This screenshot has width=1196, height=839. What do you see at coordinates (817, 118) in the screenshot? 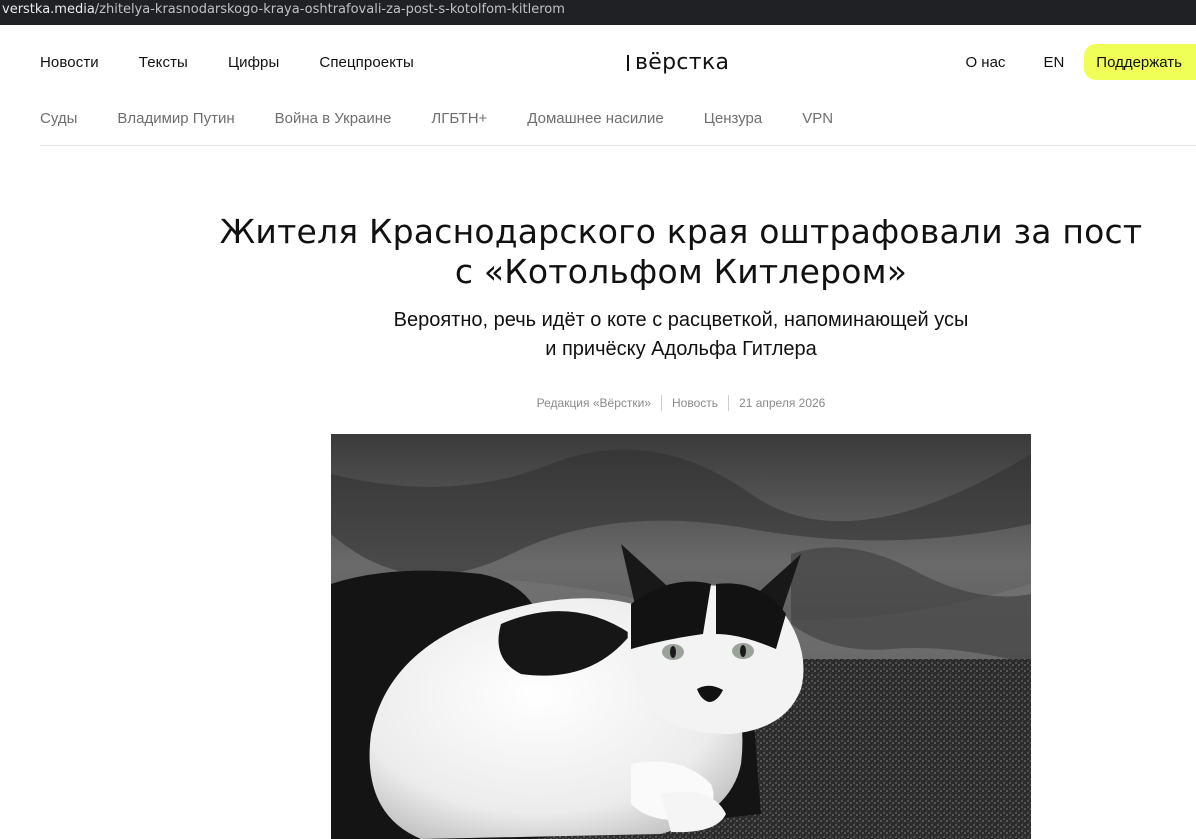
I see `tag-vpn: VPN` at bounding box center [817, 118].